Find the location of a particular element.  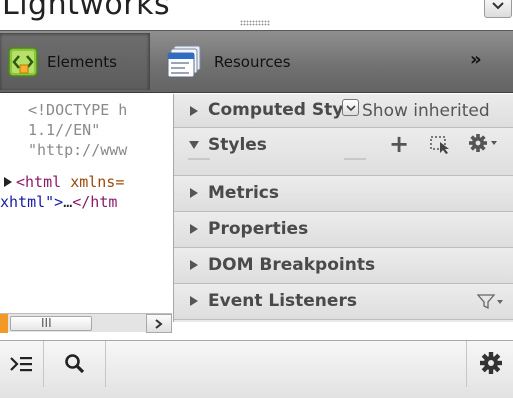

elements-tab: Elements is located at coordinates (75, 61).